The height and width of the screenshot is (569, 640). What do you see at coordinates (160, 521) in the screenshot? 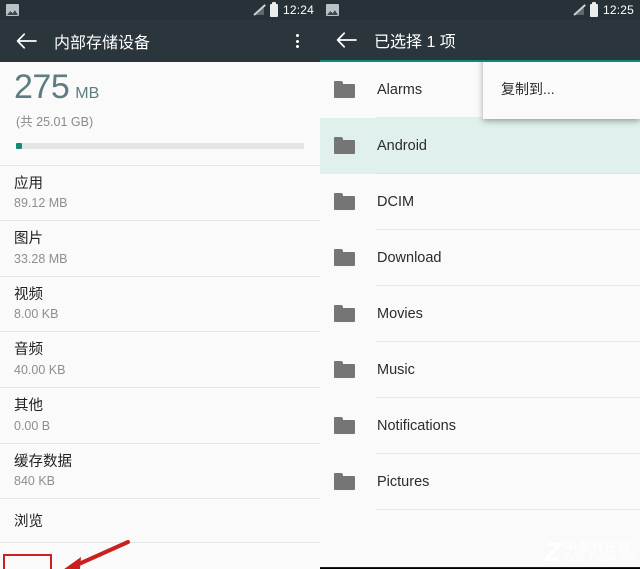
I see `browse-button: 浏览` at bounding box center [160, 521].